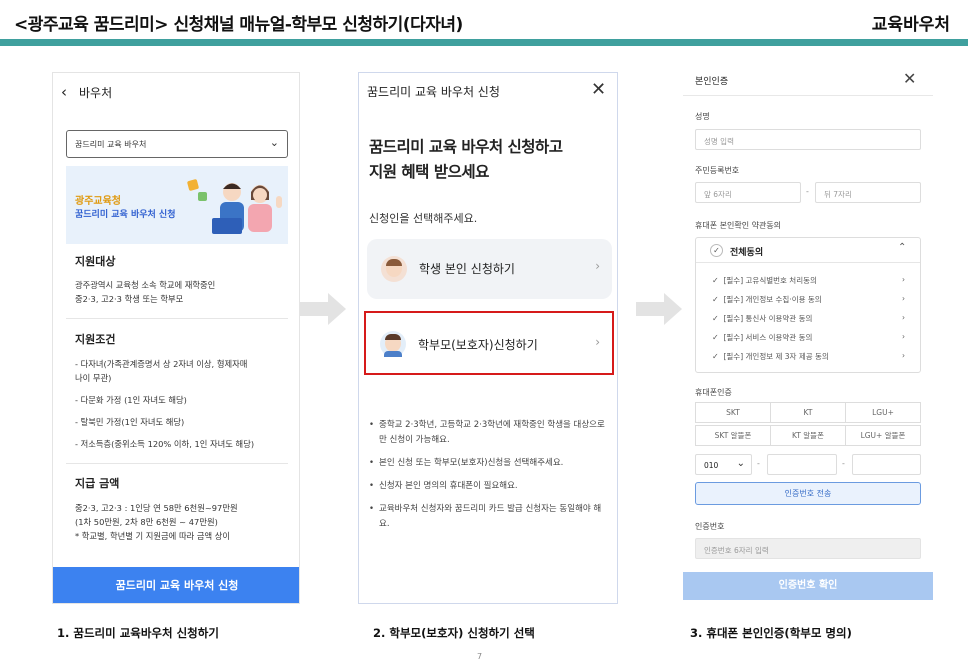  I want to click on agree-item: ✓ [필수] 통신사 이용약관 동의 ›, so click(808, 318).